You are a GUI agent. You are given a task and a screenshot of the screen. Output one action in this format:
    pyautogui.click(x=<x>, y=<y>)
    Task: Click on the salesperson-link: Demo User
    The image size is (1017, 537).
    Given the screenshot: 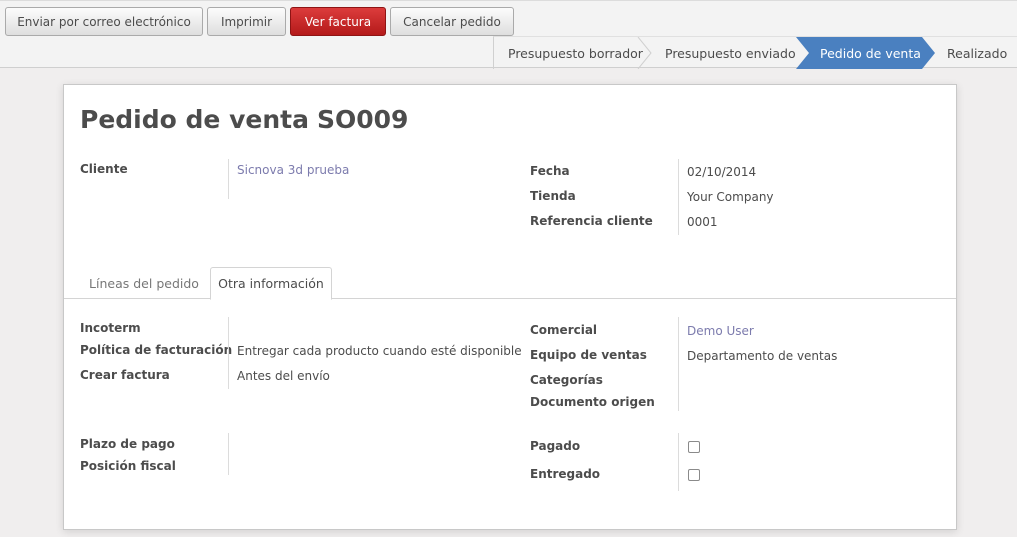 What is the action you would take?
    pyautogui.click(x=720, y=331)
    